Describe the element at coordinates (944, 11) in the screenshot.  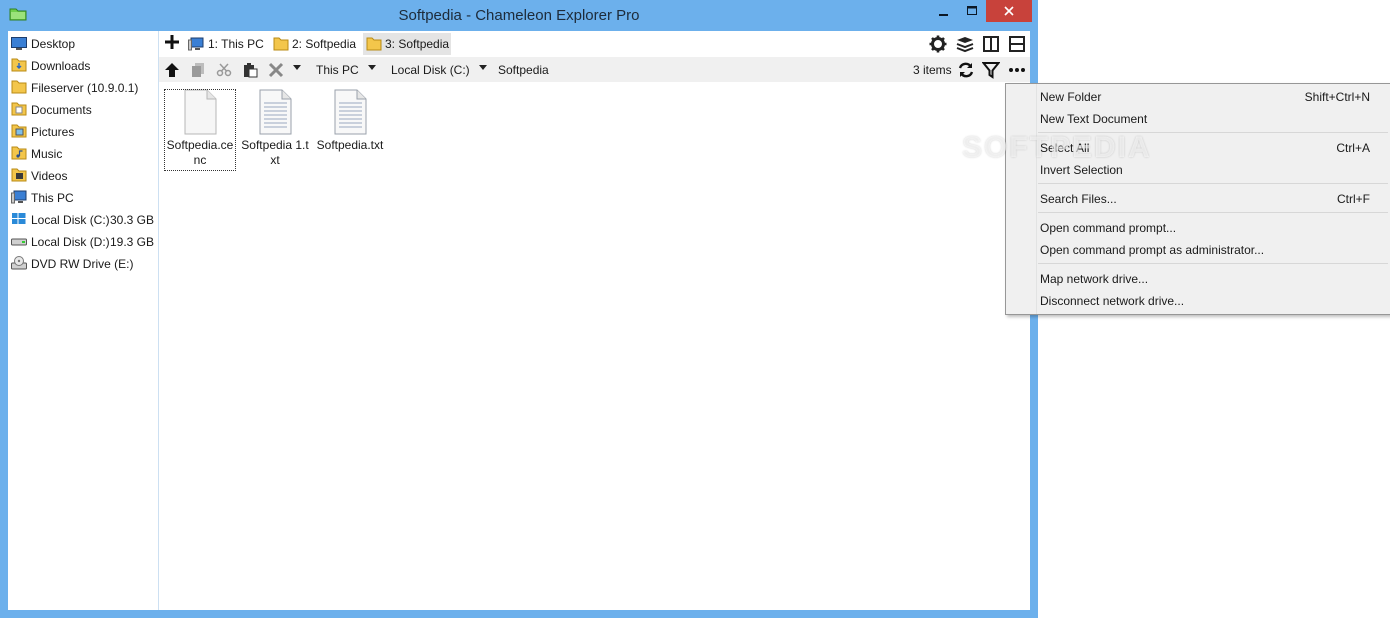
I see `minimize-button` at that location.